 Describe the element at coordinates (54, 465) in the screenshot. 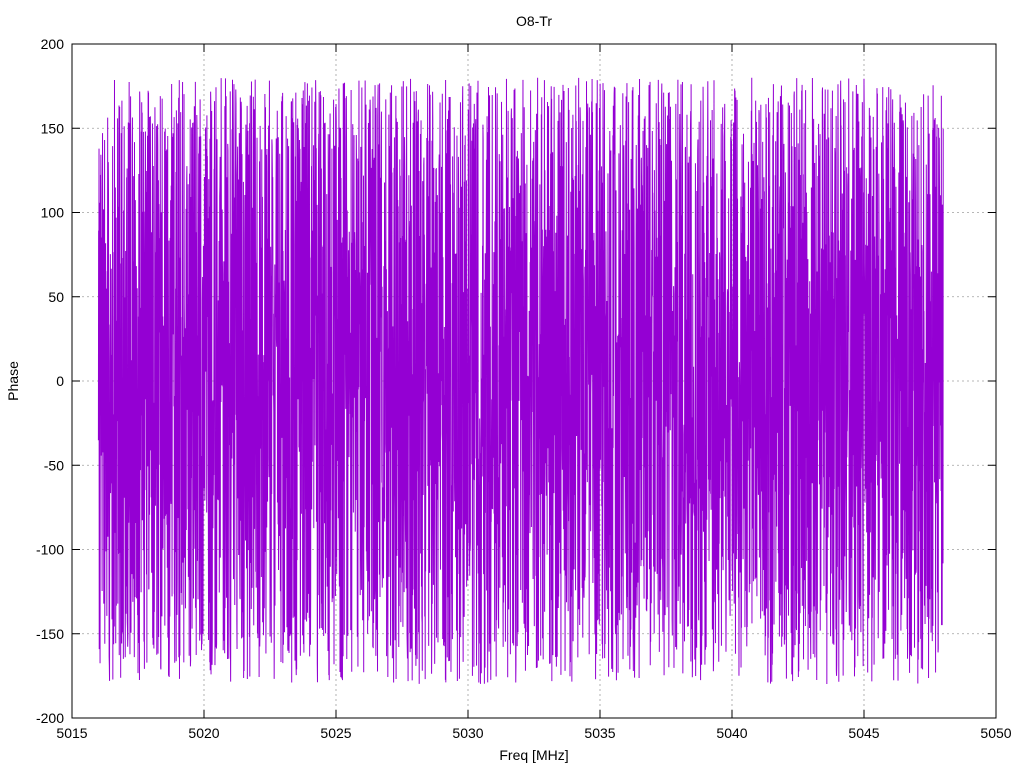

I see `y-tick-label: -50` at that location.